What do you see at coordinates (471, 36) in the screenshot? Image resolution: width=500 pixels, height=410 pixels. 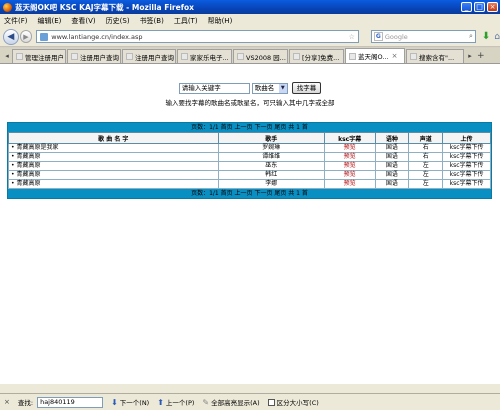 I see `search-icon: ⌕` at bounding box center [471, 36].